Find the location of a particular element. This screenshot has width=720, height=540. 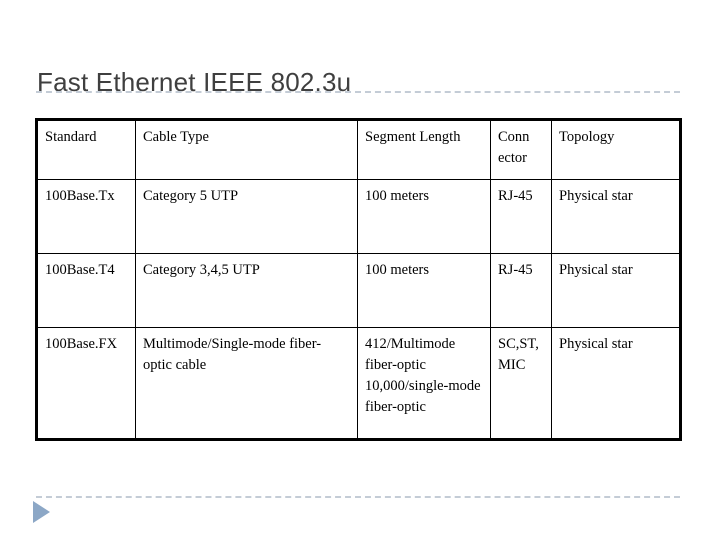

play-arrow-icon is located at coordinates (41, 512).